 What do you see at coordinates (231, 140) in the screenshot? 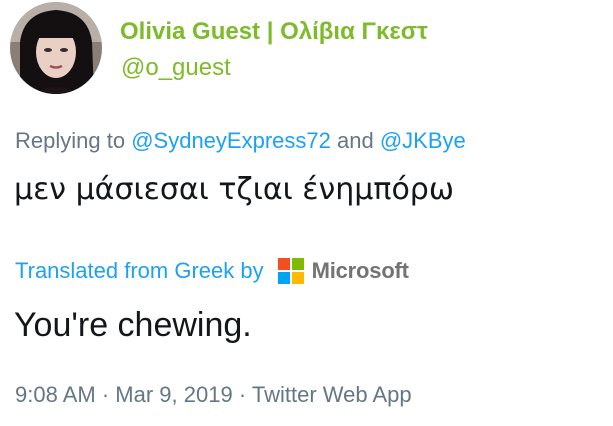
I see `mention-sydneyexpress72-link: @SydneyExpress72` at bounding box center [231, 140].